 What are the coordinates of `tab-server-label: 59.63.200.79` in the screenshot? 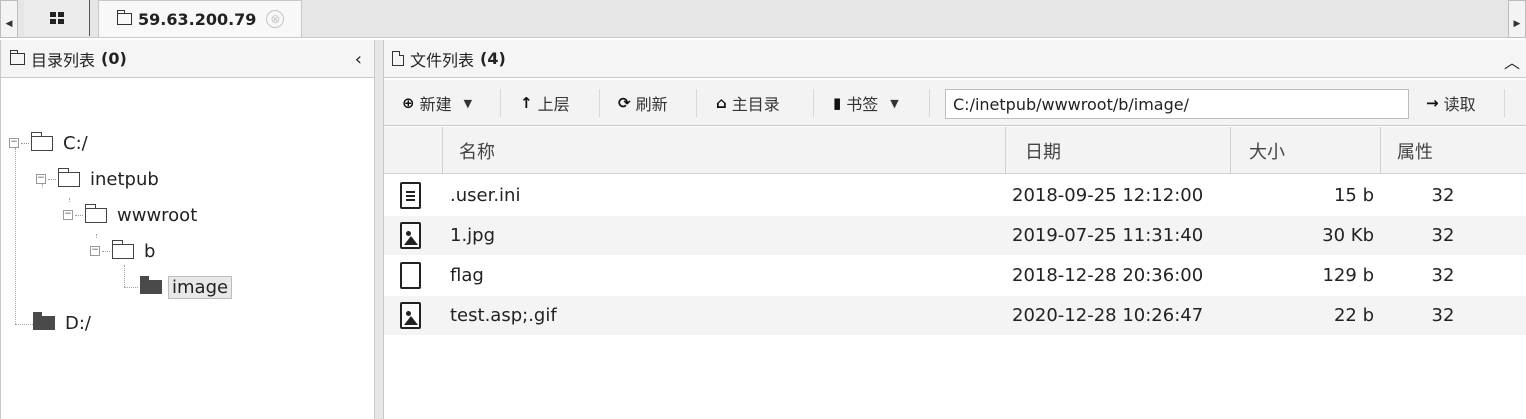 It's located at (197, 19).